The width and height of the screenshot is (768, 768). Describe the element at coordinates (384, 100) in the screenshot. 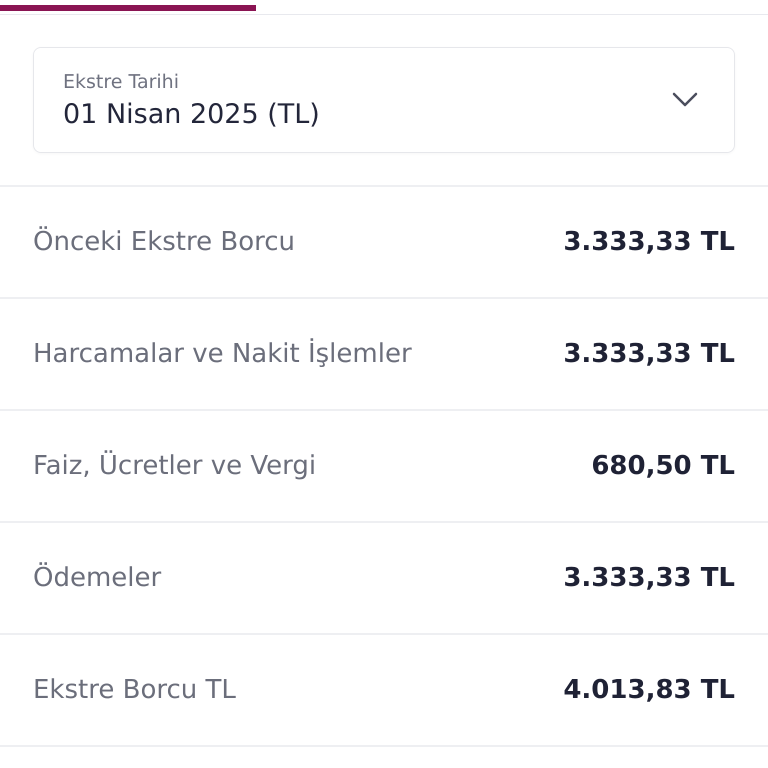

I see `statement-date-dropdown: Ekstre Tarihi 01 Nisan 2025 (TL)` at that location.